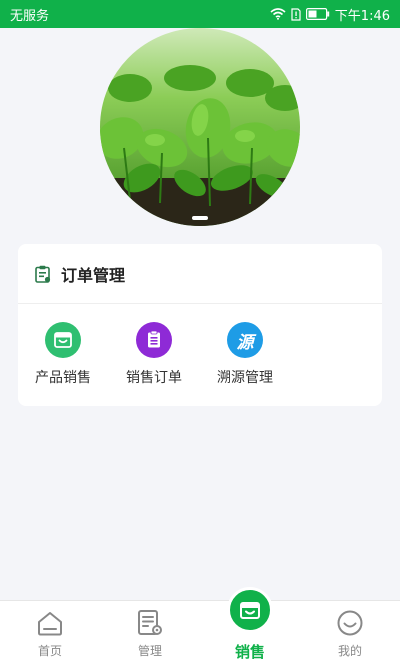  I want to click on bottom-tab-bar: 首页 管理 销售 我的, so click(200, 623).